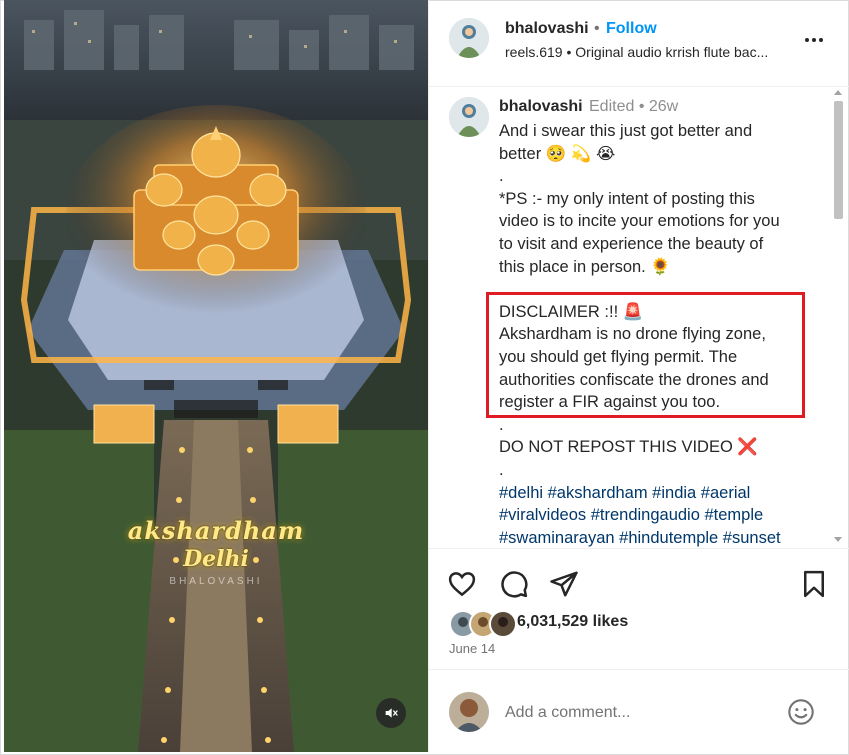 The width and height of the screenshot is (849, 755). Describe the element at coordinates (659, 493) in the screenshot. I see `hashtag-line: #delhi #akshardham #india #aerial` at that location.